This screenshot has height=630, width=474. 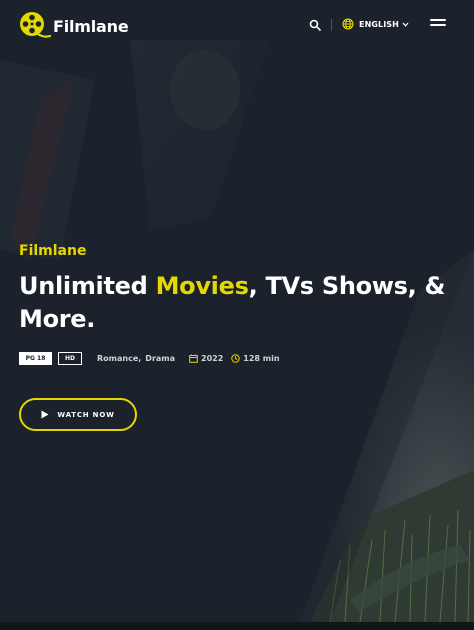 I want to click on calendar-icon, so click(x=193, y=358).